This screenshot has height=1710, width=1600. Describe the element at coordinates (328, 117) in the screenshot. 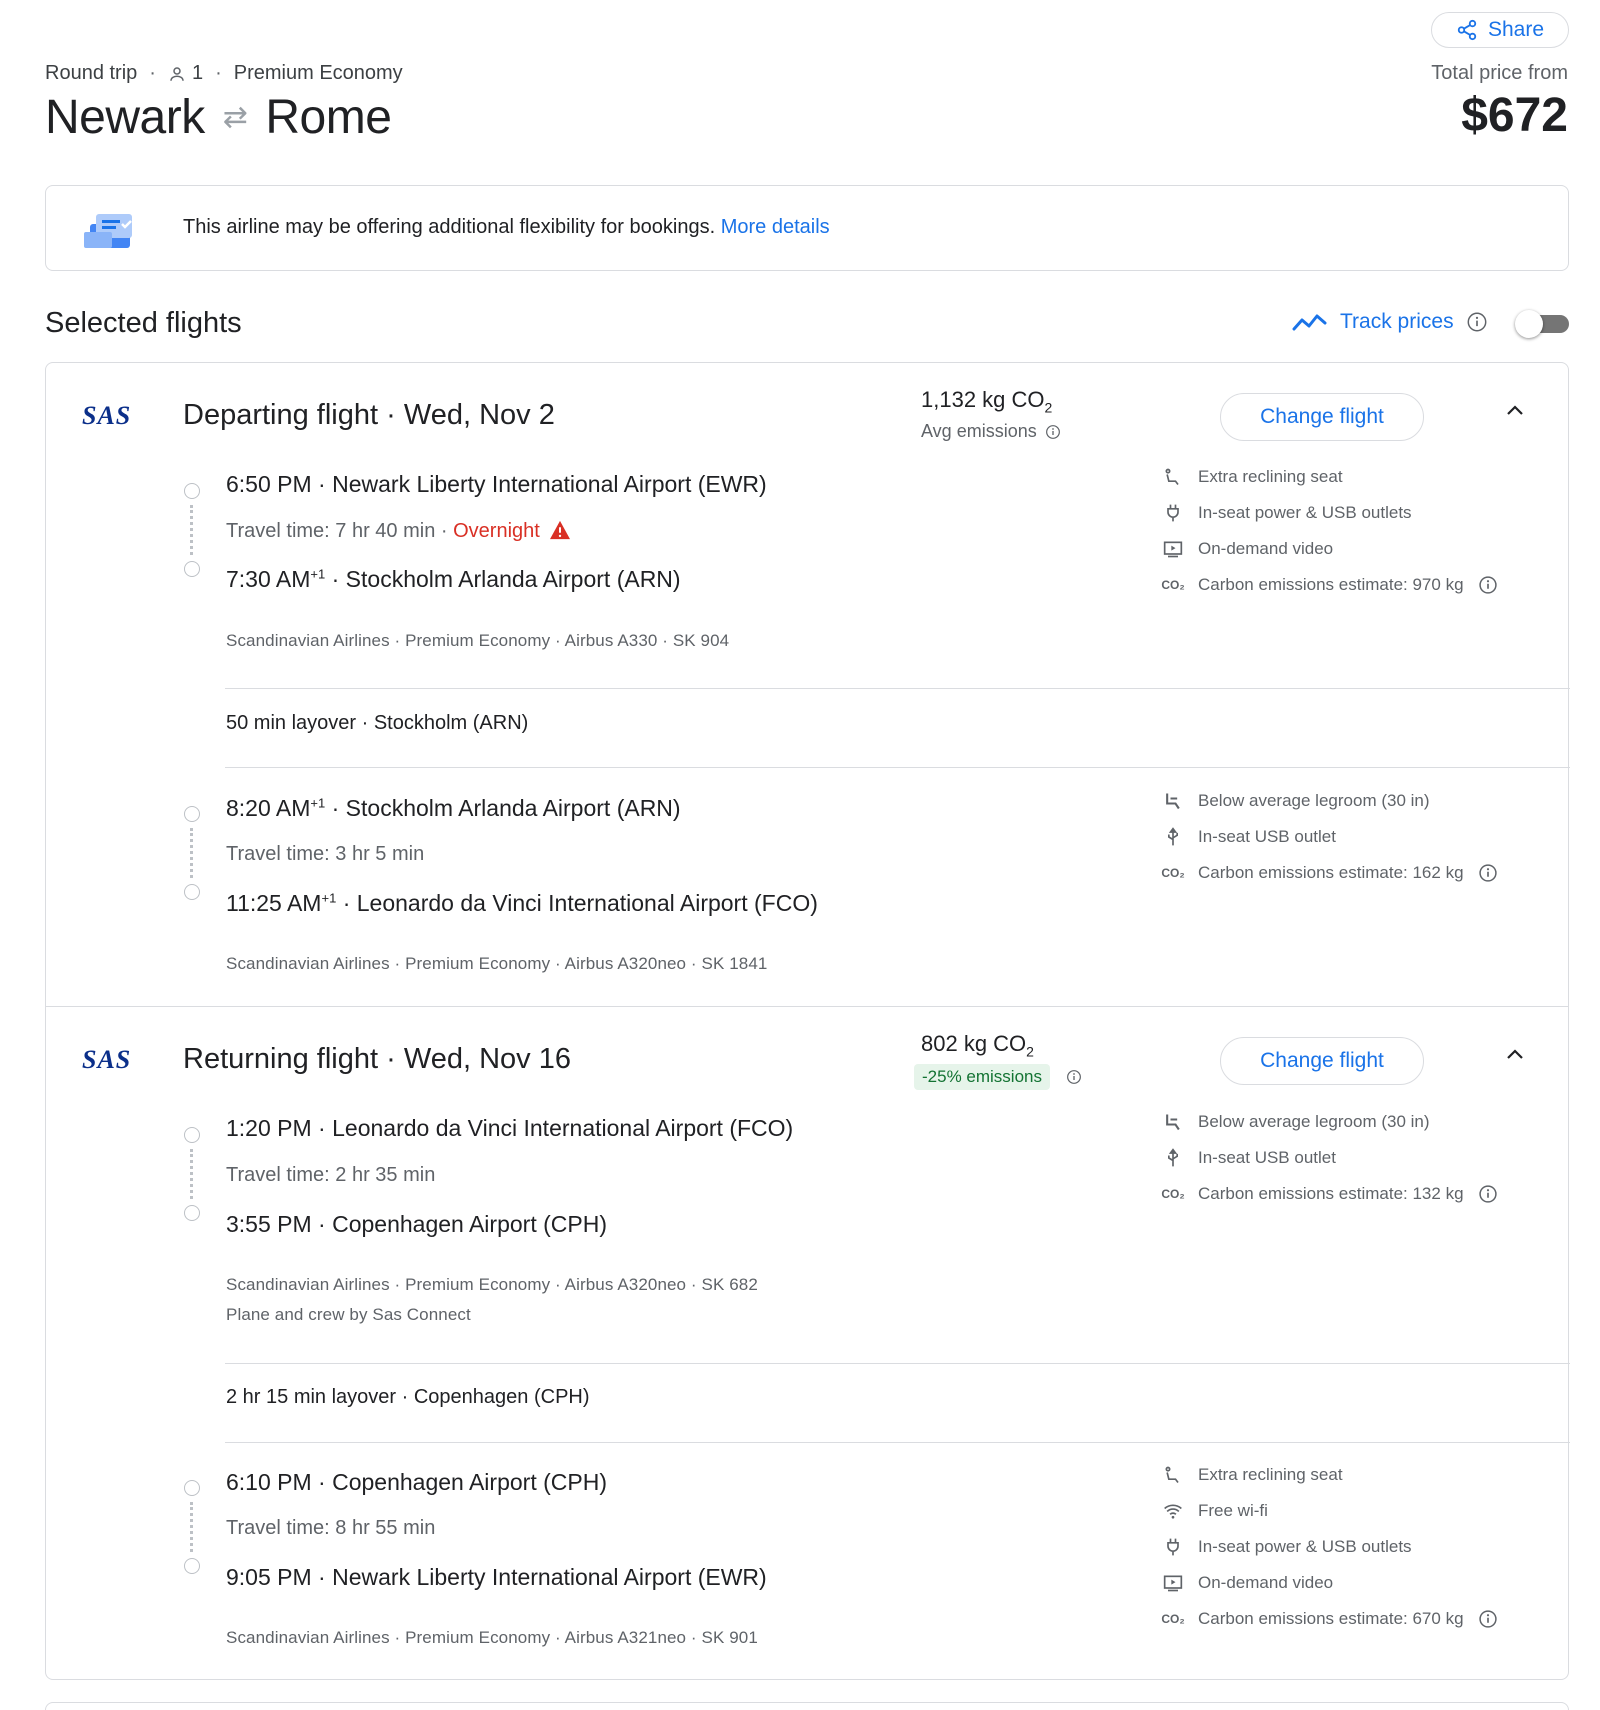

I see `destination-city: Rome` at that location.